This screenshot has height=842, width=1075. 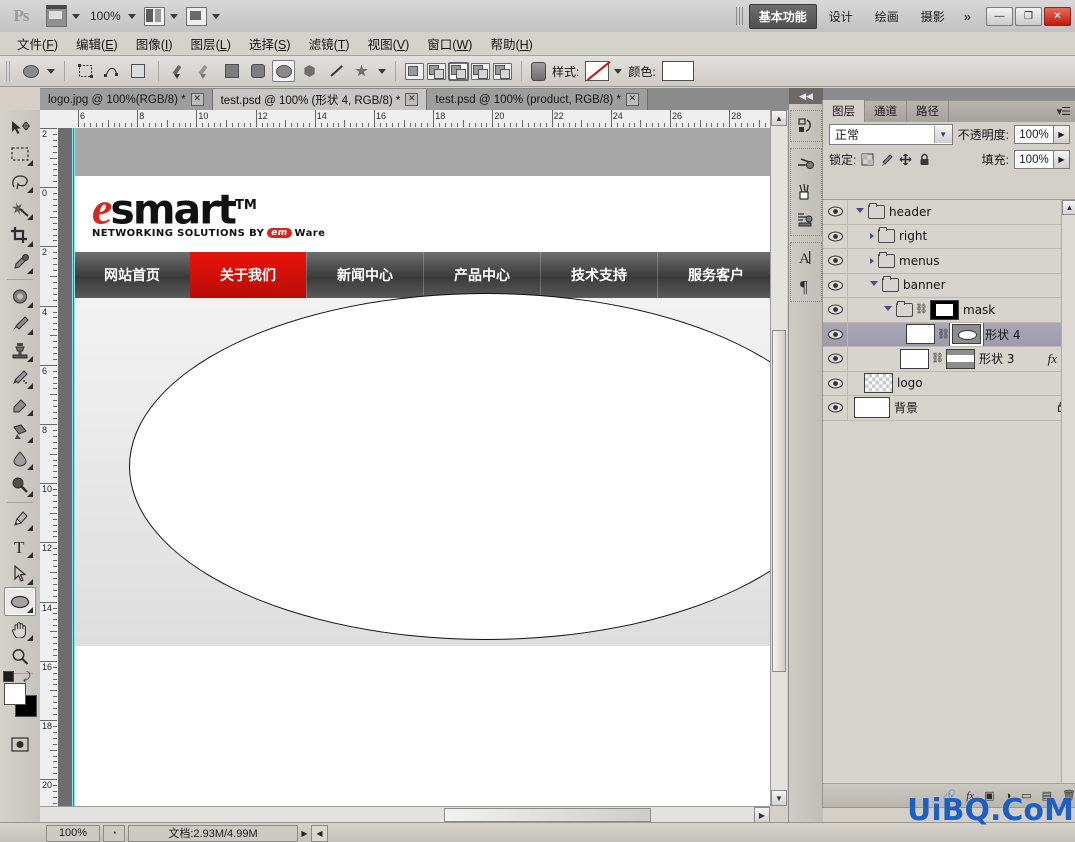 I want to click on tool-preset-picker, so click(x=30, y=71).